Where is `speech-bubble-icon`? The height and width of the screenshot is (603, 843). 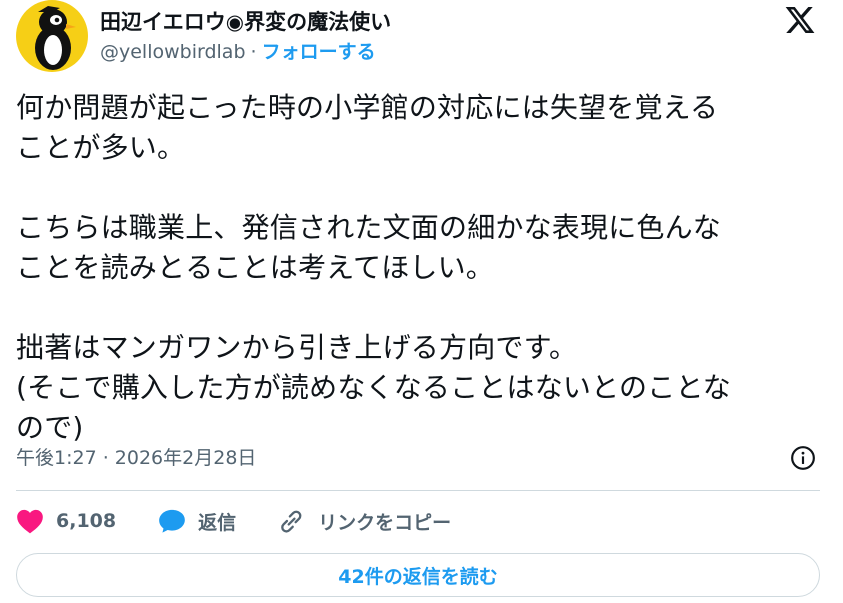
speech-bubble-icon is located at coordinates (172, 521).